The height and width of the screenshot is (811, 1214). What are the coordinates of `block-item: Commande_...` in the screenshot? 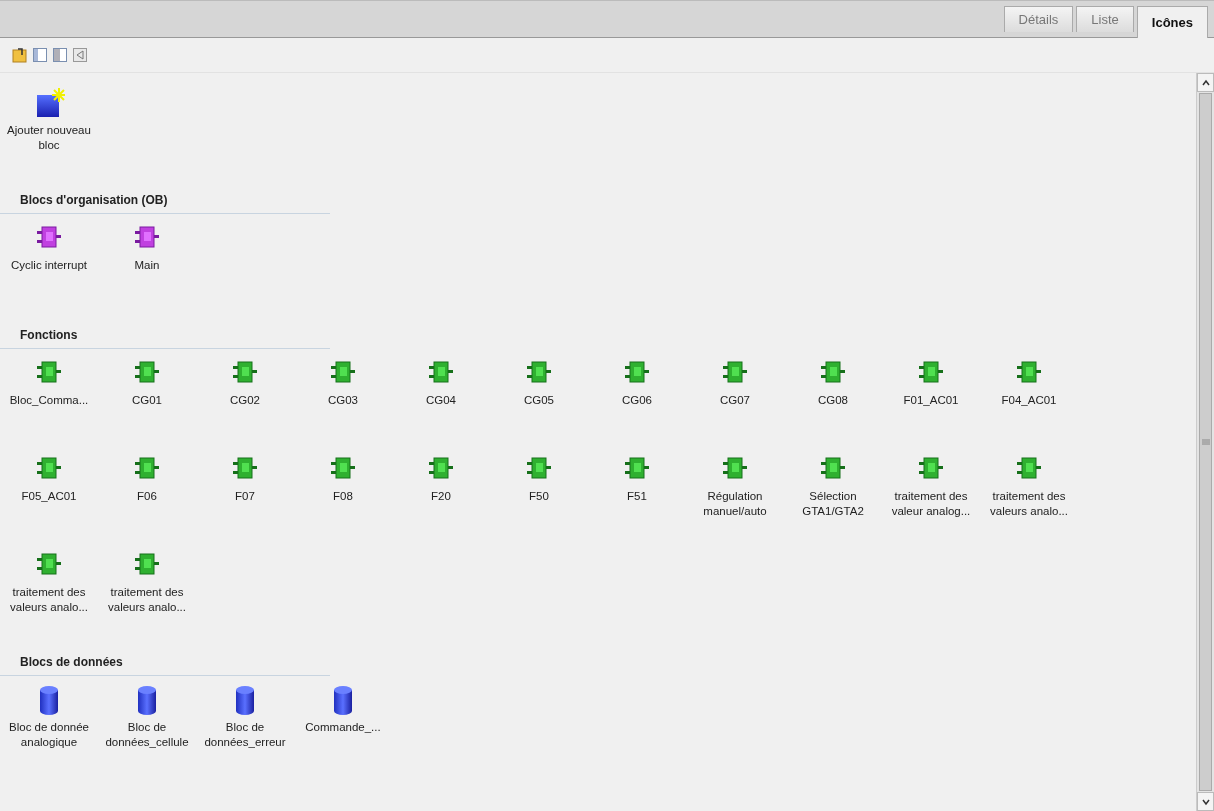 It's located at (343, 724).